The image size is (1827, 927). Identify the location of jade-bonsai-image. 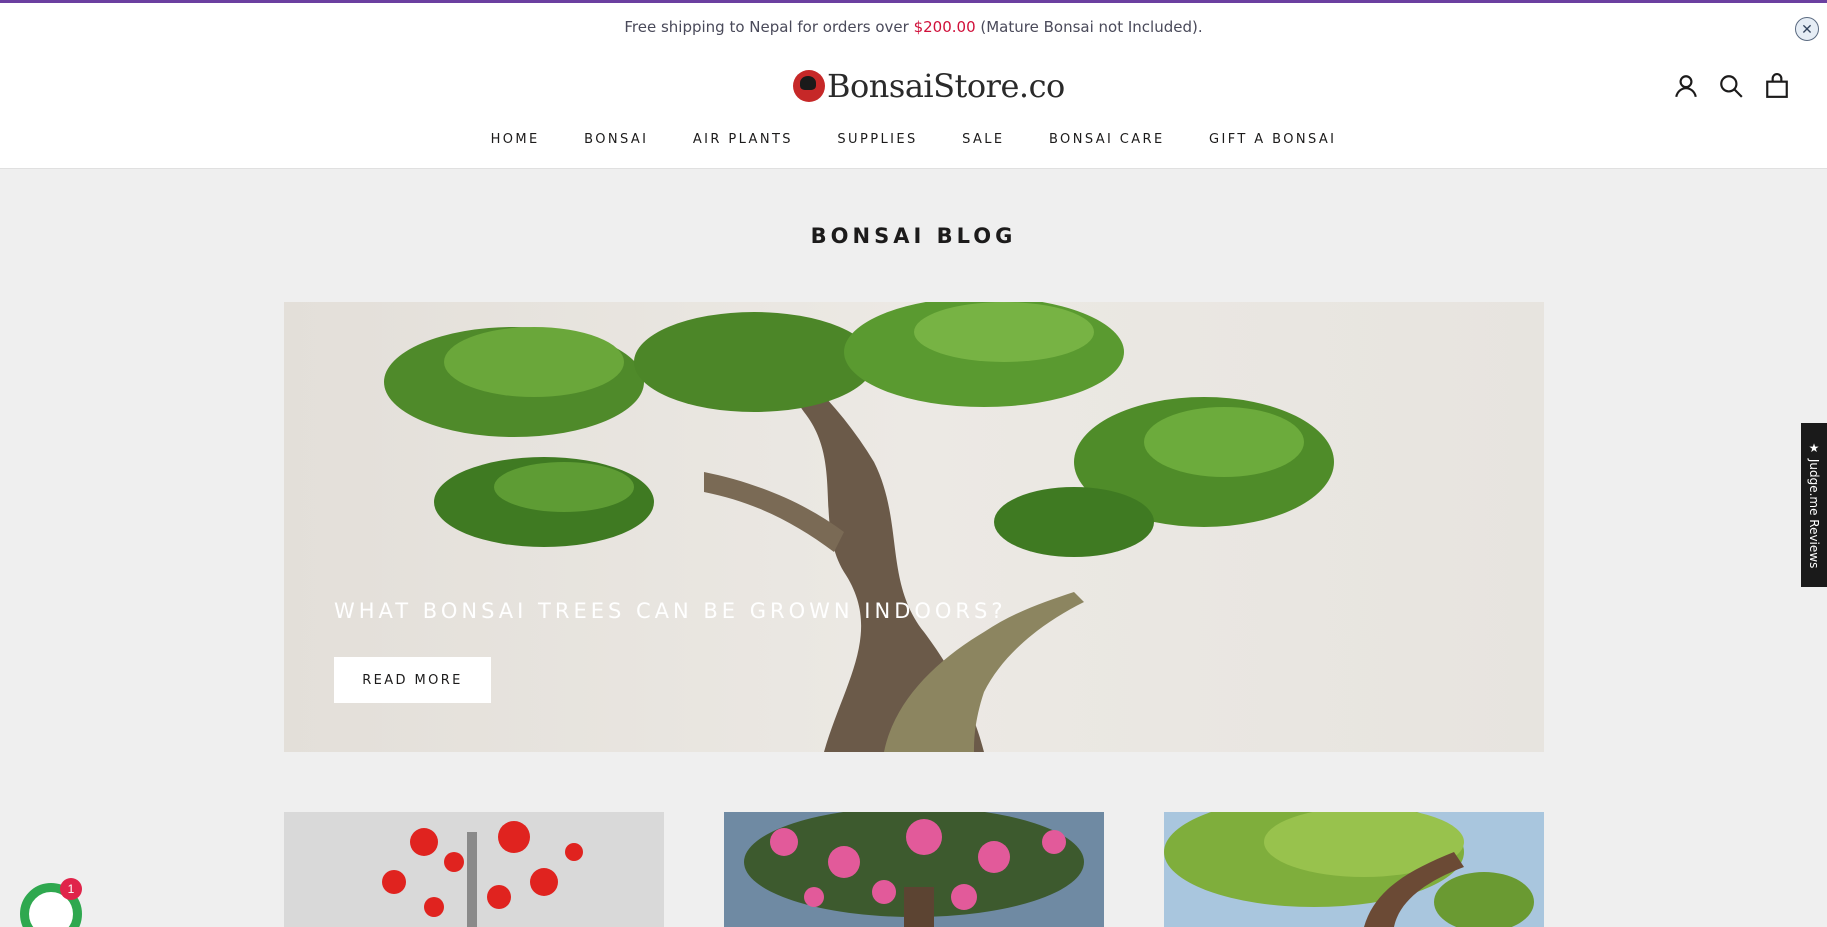
(1349, 869).